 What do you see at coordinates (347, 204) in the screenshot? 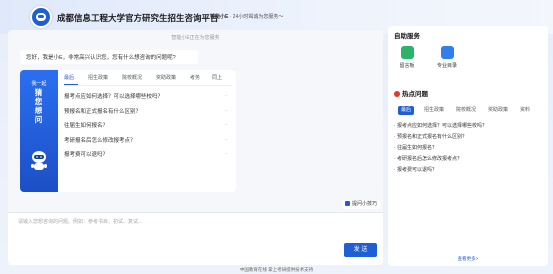
I see `tips-icon` at bounding box center [347, 204].